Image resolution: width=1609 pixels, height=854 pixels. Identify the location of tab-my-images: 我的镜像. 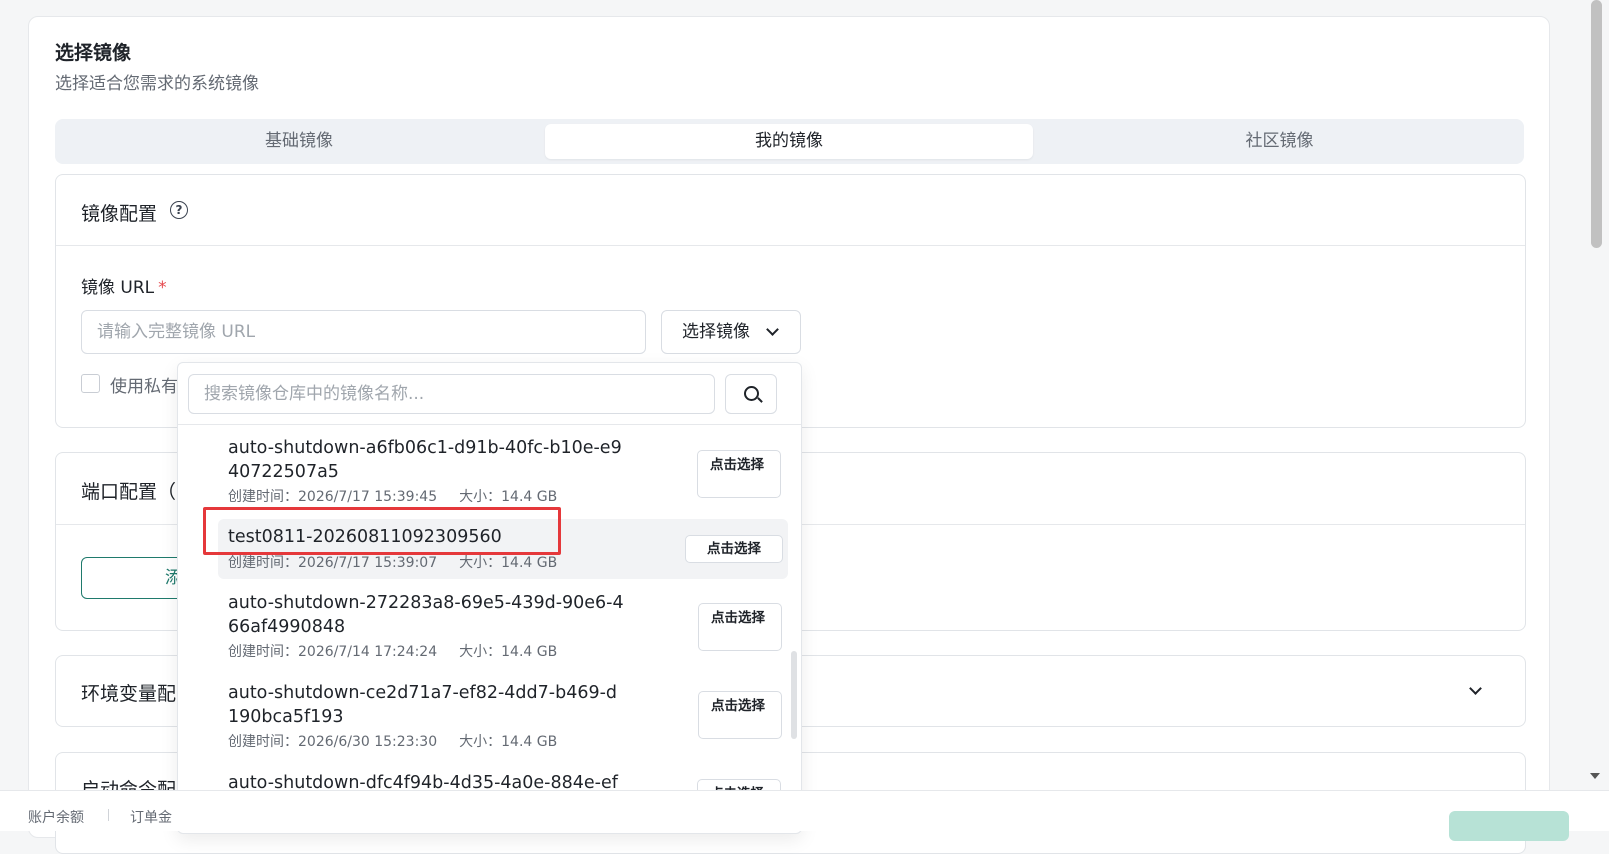
(789, 141).